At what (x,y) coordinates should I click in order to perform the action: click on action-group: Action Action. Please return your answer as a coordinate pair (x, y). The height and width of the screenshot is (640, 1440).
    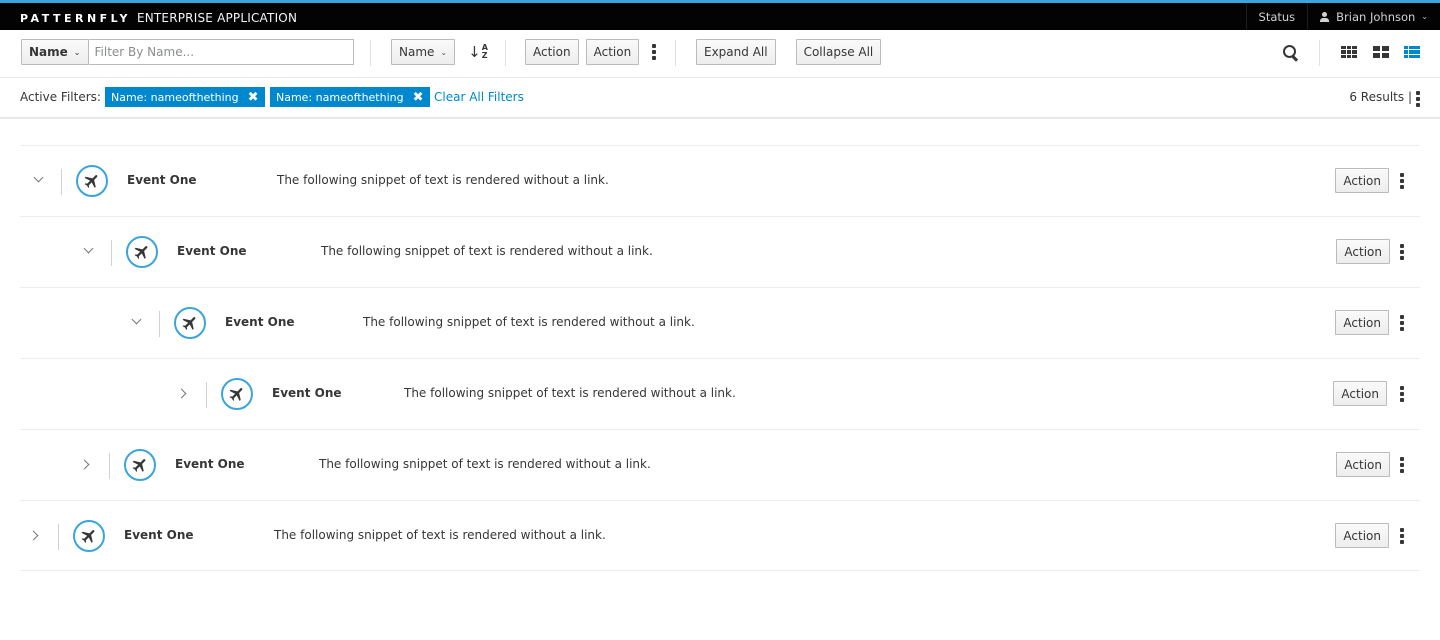
    Looking at the image, I should click on (591, 52).